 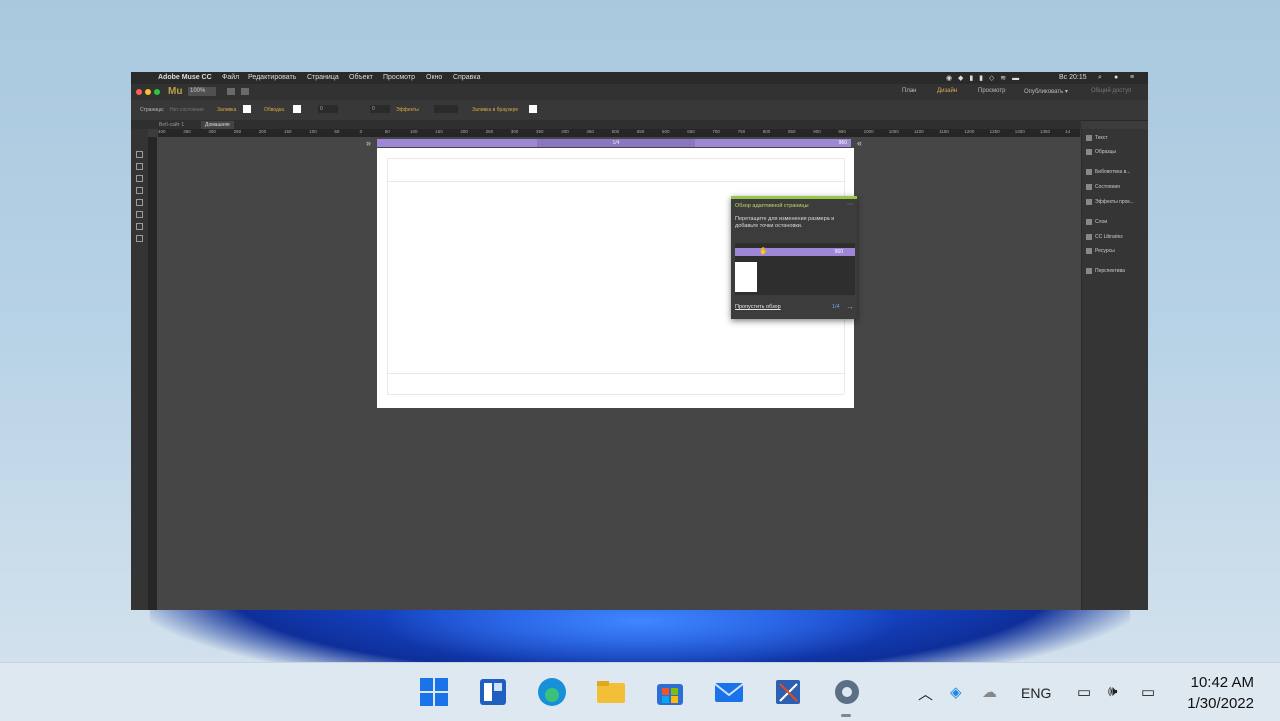 I want to click on menu-view: Просмотр, so click(x=399, y=77).